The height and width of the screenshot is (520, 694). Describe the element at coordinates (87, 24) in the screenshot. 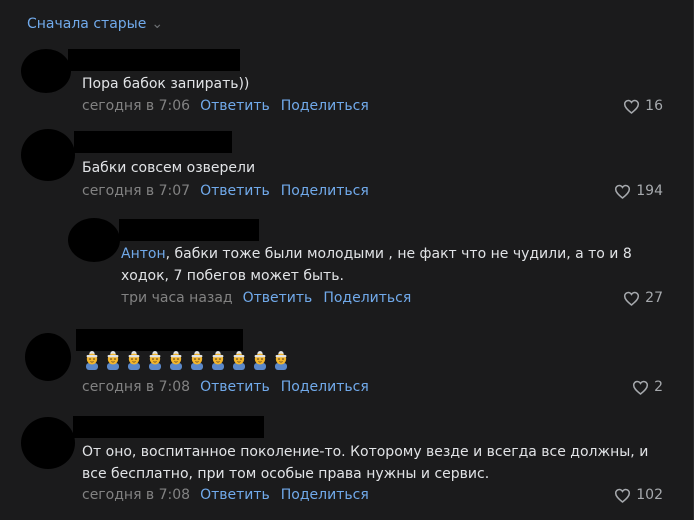

I see `sort-label: Сначала старые` at that location.